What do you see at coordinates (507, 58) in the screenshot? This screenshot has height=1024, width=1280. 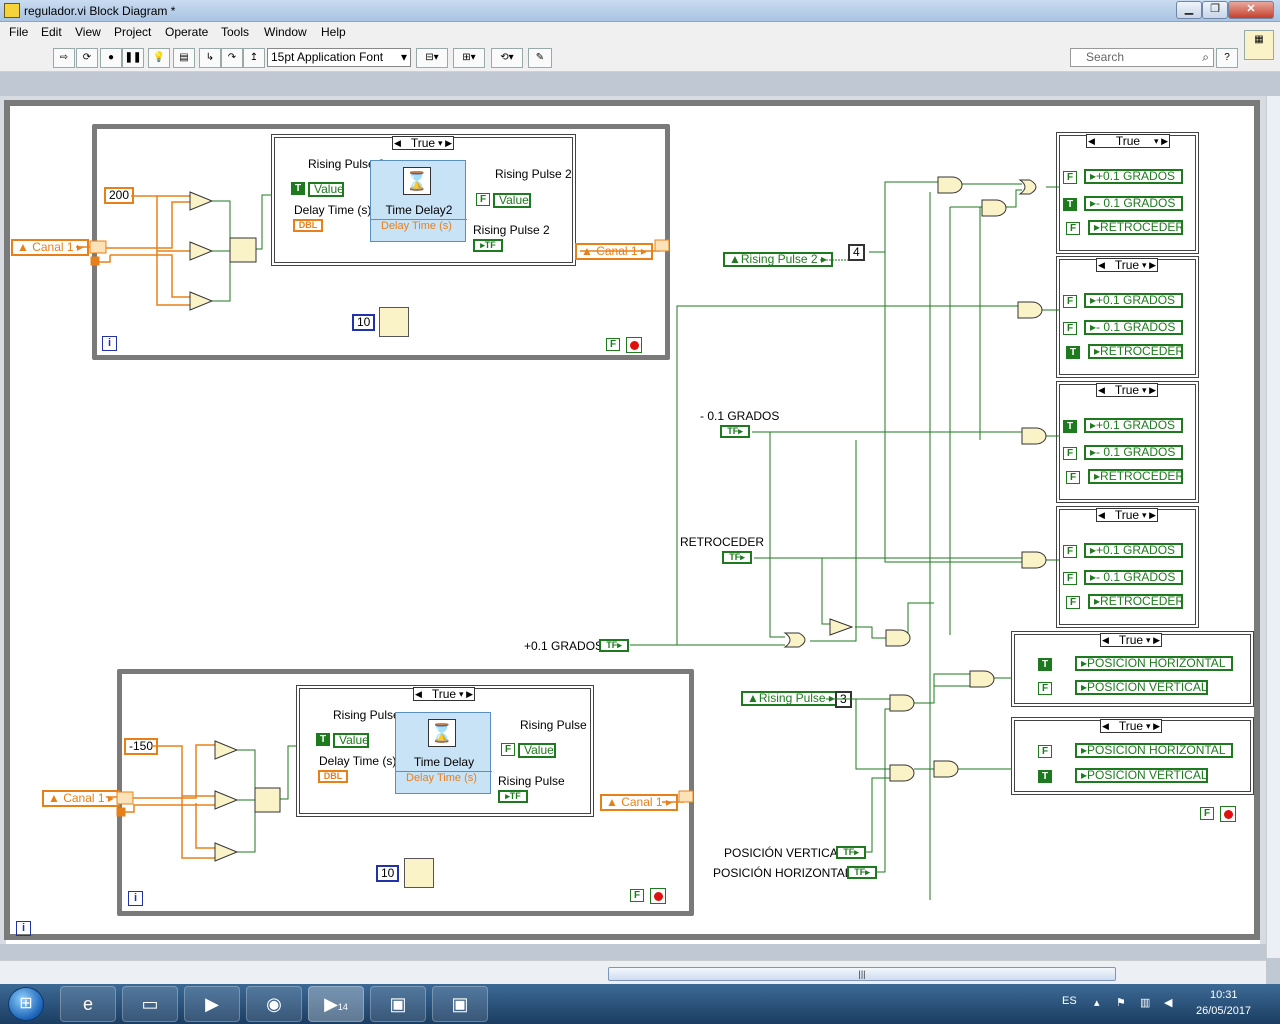 I see `reorder-icon: ⟲▾` at bounding box center [507, 58].